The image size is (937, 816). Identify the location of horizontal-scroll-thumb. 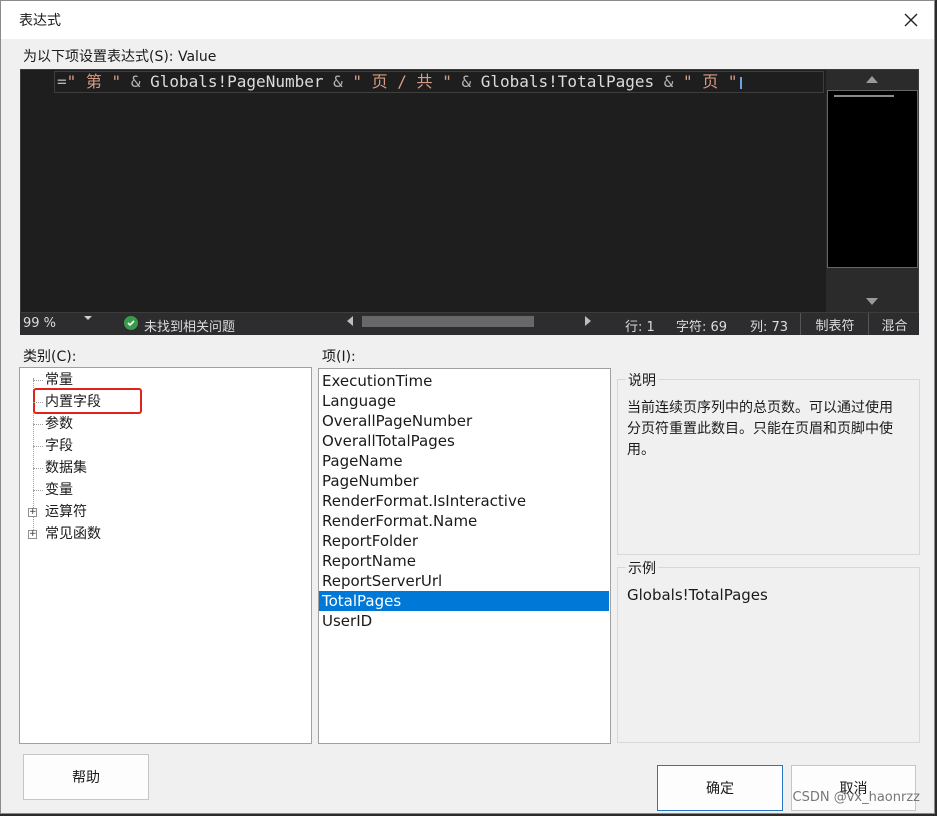
(448, 321).